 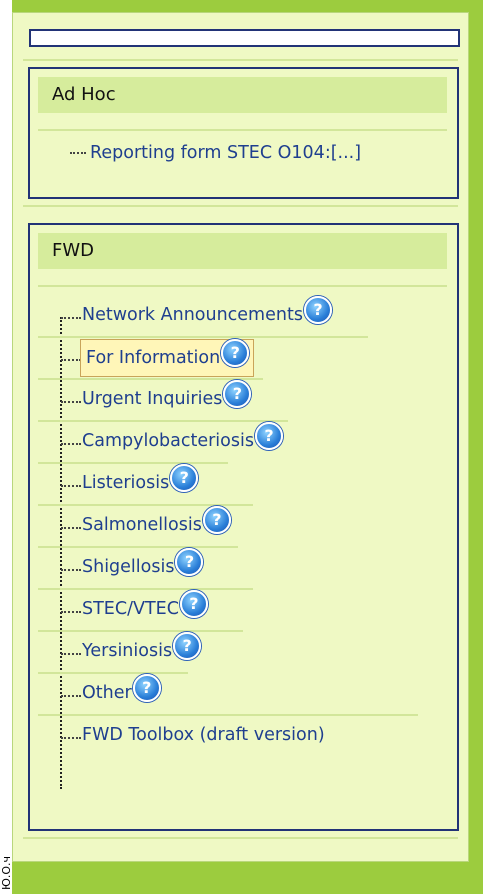 I want to click on item-label: FWD Toolbox (draft version), so click(x=203, y=735).